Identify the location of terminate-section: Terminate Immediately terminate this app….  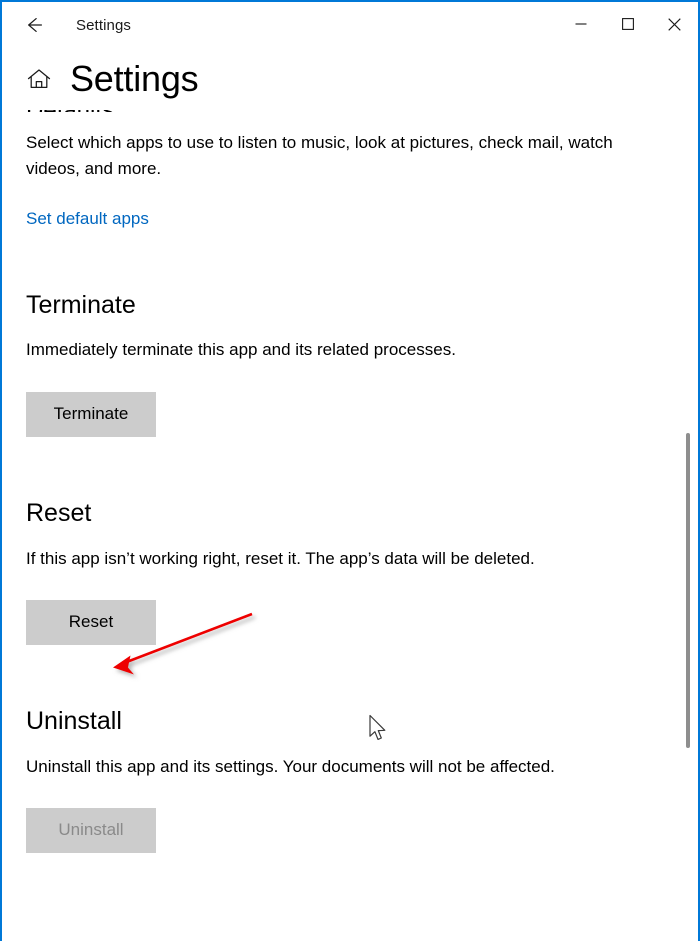
(350, 364).